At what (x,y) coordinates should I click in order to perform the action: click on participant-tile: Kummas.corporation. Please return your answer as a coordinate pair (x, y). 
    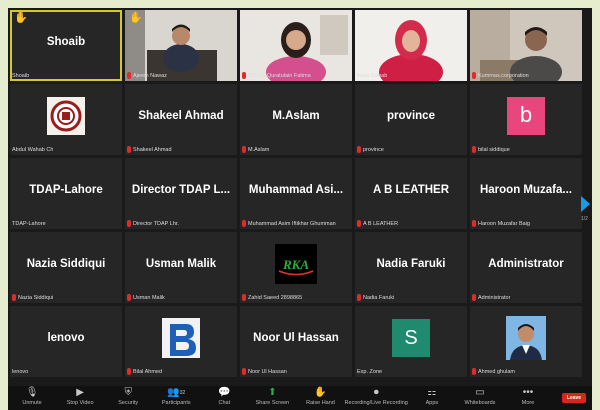
    Looking at the image, I should click on (526, 45).